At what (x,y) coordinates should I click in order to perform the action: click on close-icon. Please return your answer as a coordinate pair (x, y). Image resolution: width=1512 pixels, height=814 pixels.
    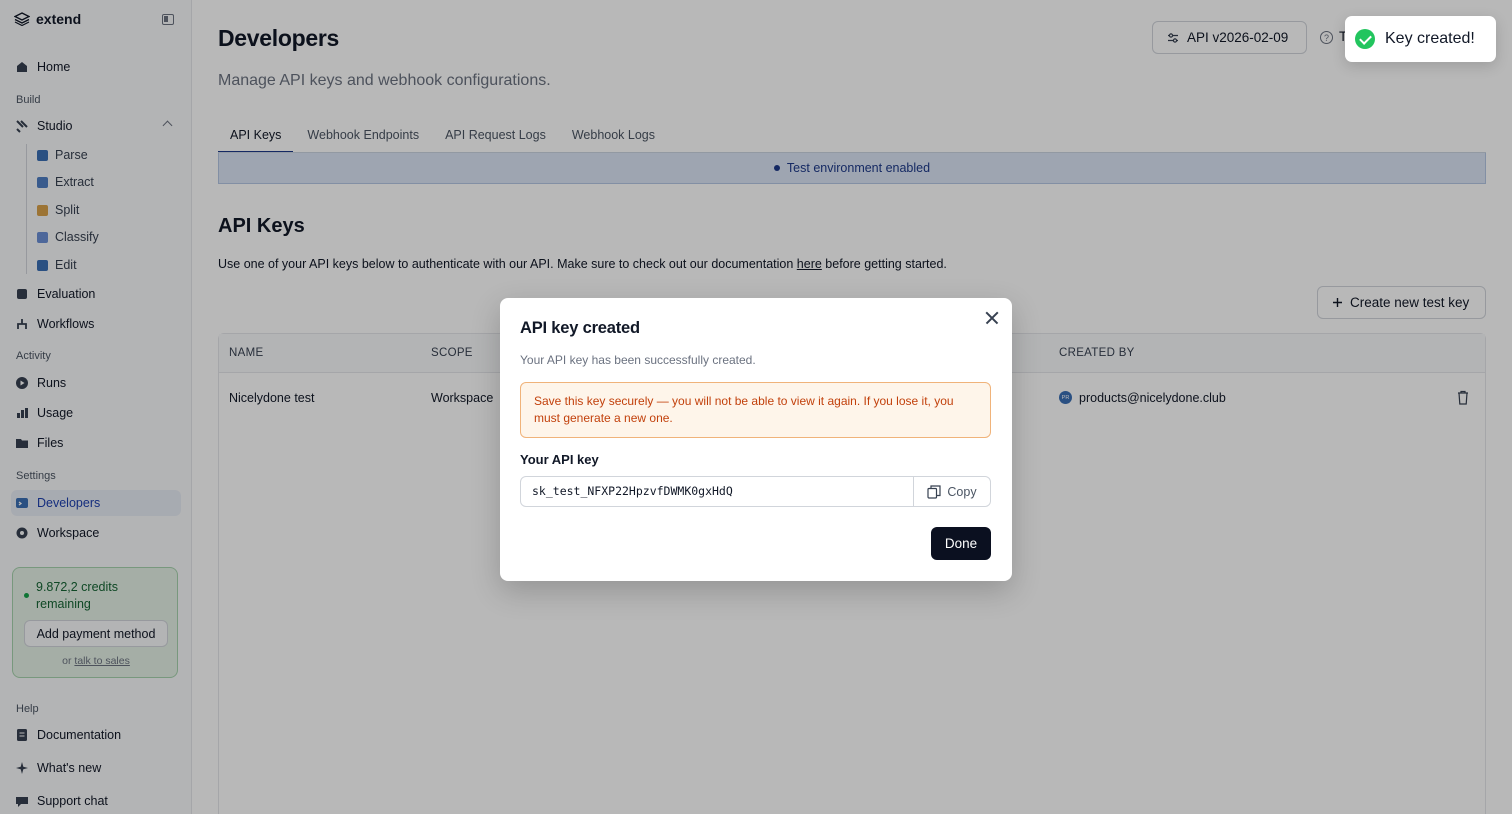
    Looking at the image, I should click on (992, 318).